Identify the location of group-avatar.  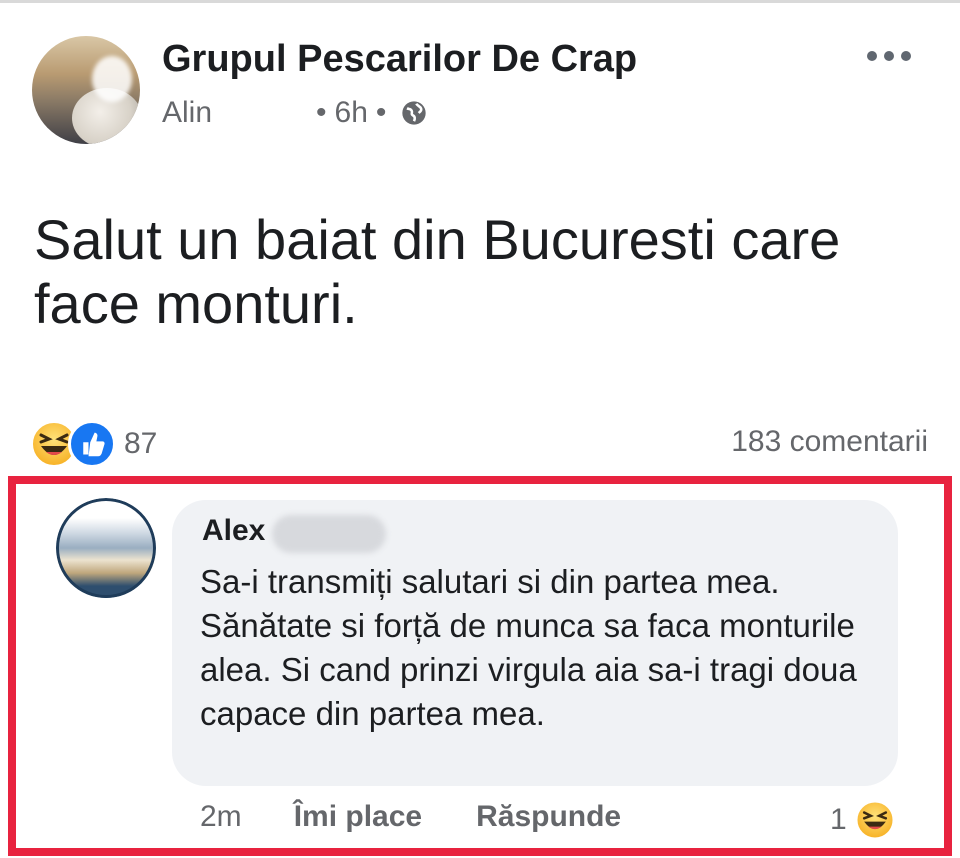
(86, 90).